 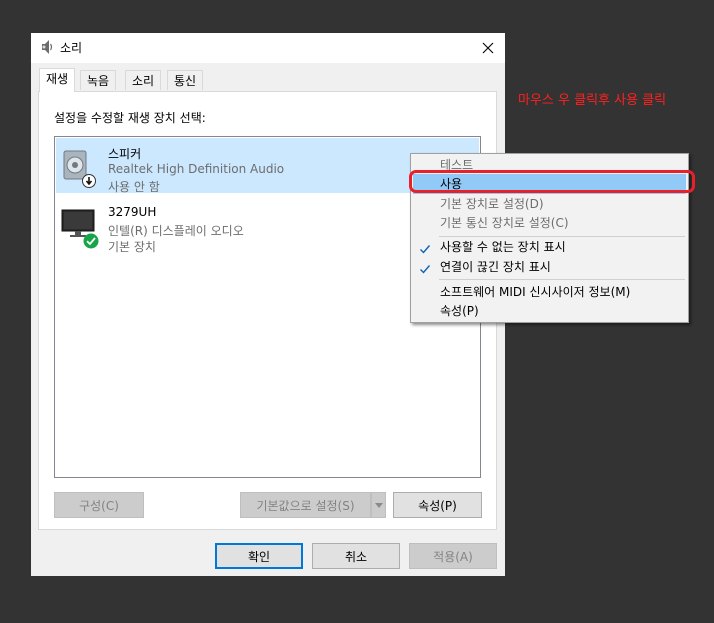 I want to click on device-status: 기본 장치, so click(x=132, y=247).